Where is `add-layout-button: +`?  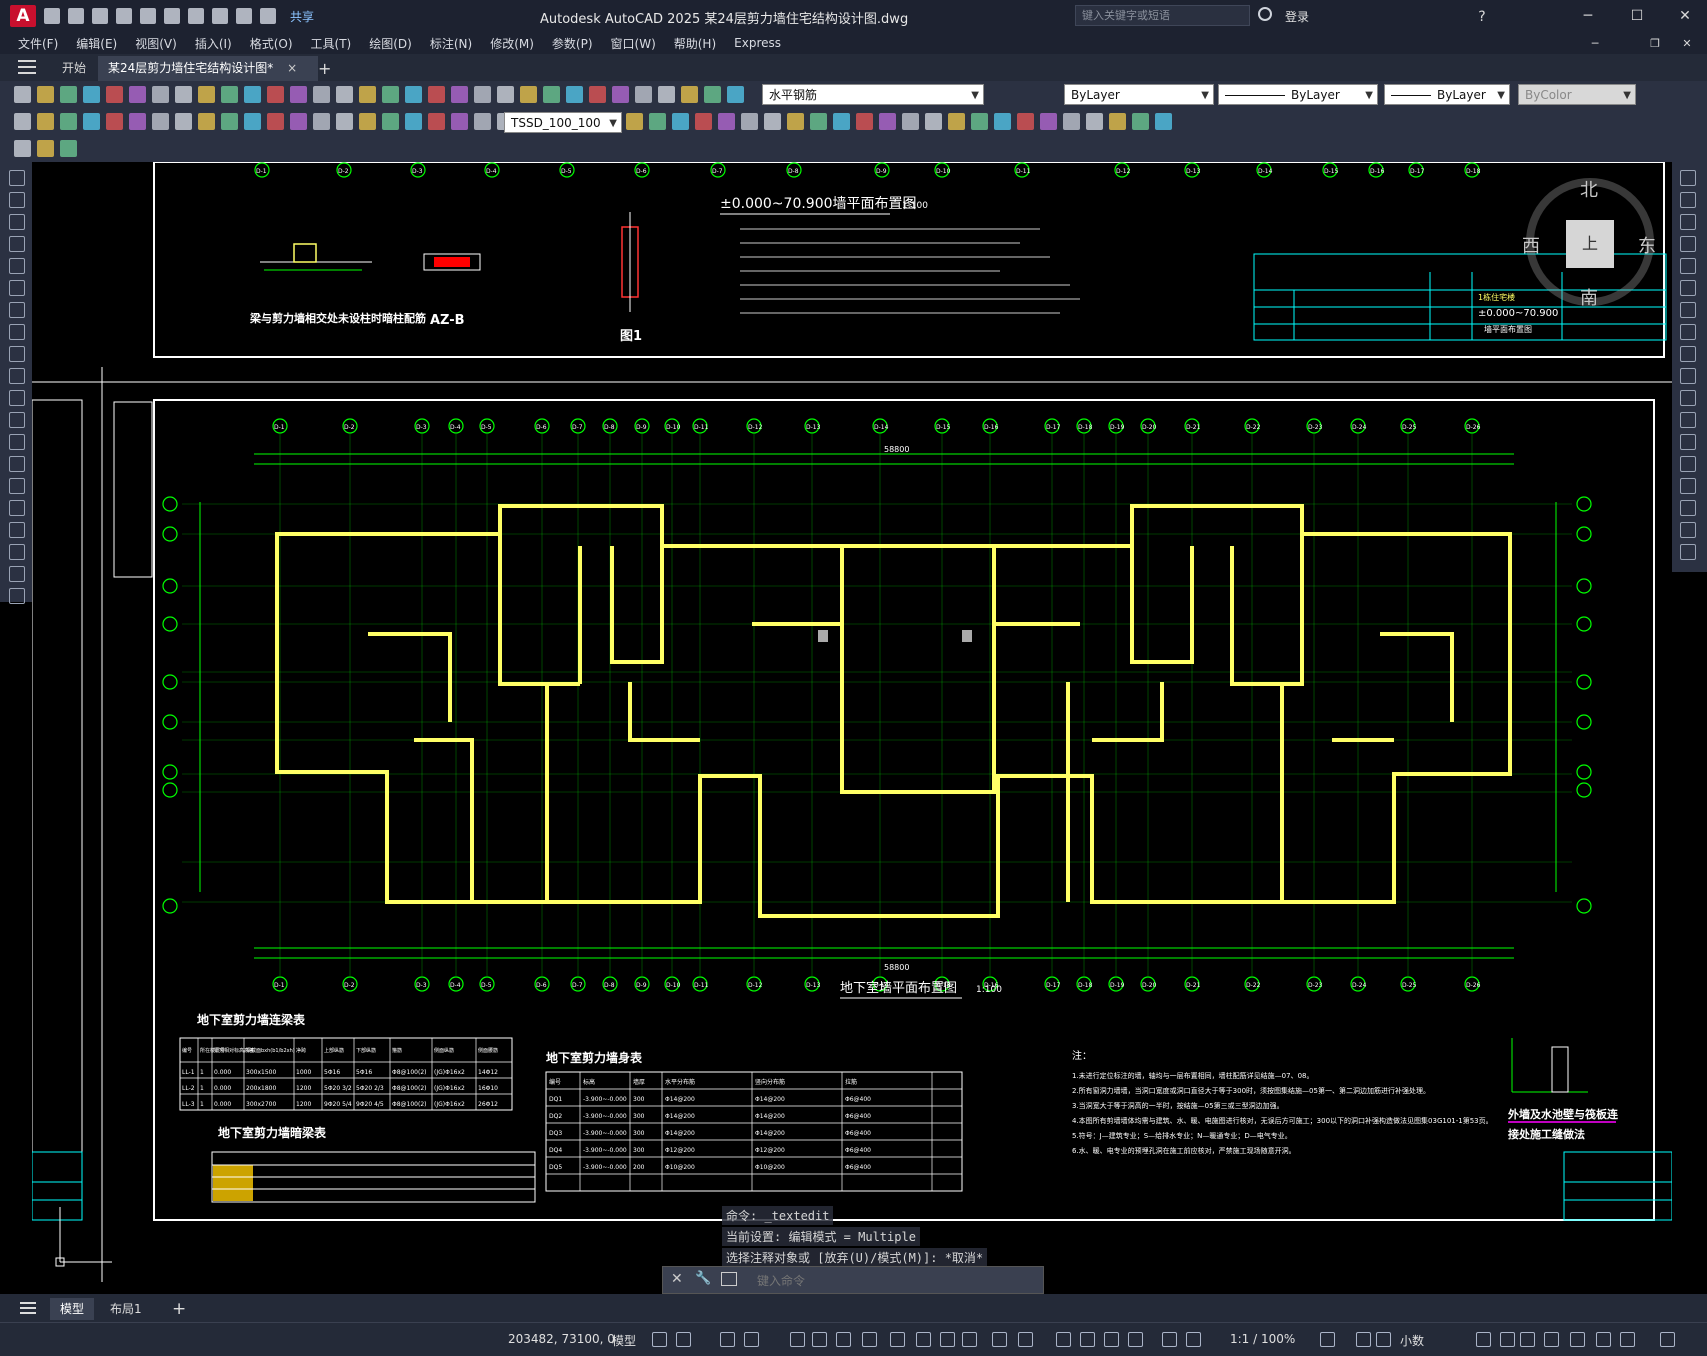 add-layout-button: + is located at coordinates (179, 1309).